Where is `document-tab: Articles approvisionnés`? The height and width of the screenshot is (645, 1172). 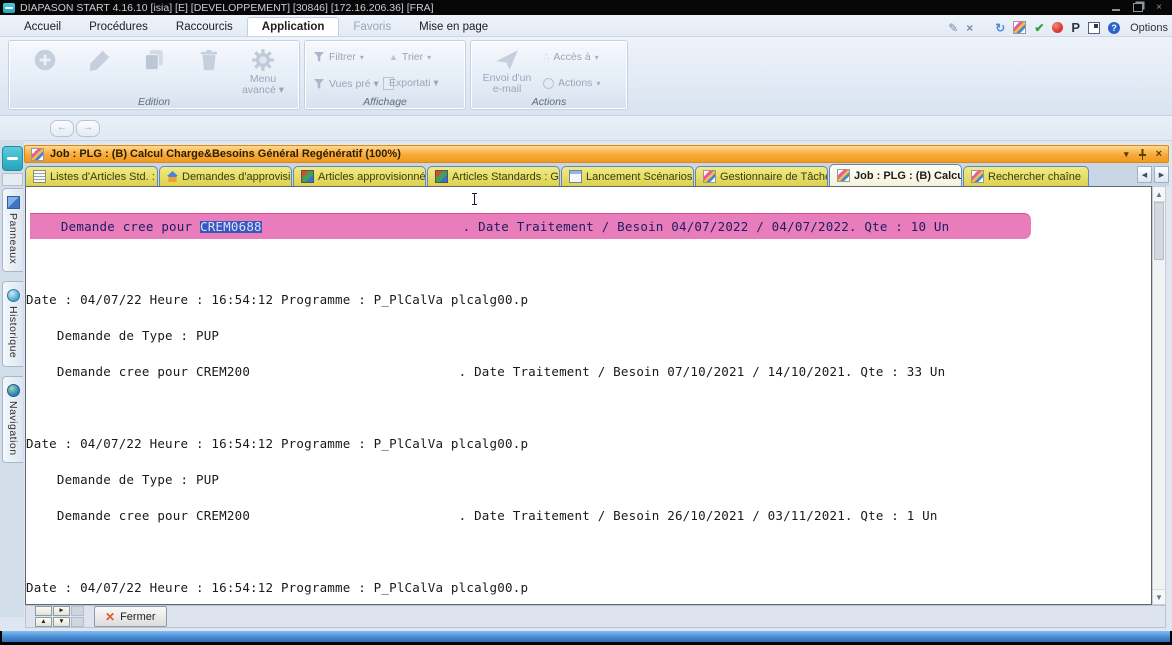
document-tab: Articles approvisionnés is located at coordinates (359, 176).